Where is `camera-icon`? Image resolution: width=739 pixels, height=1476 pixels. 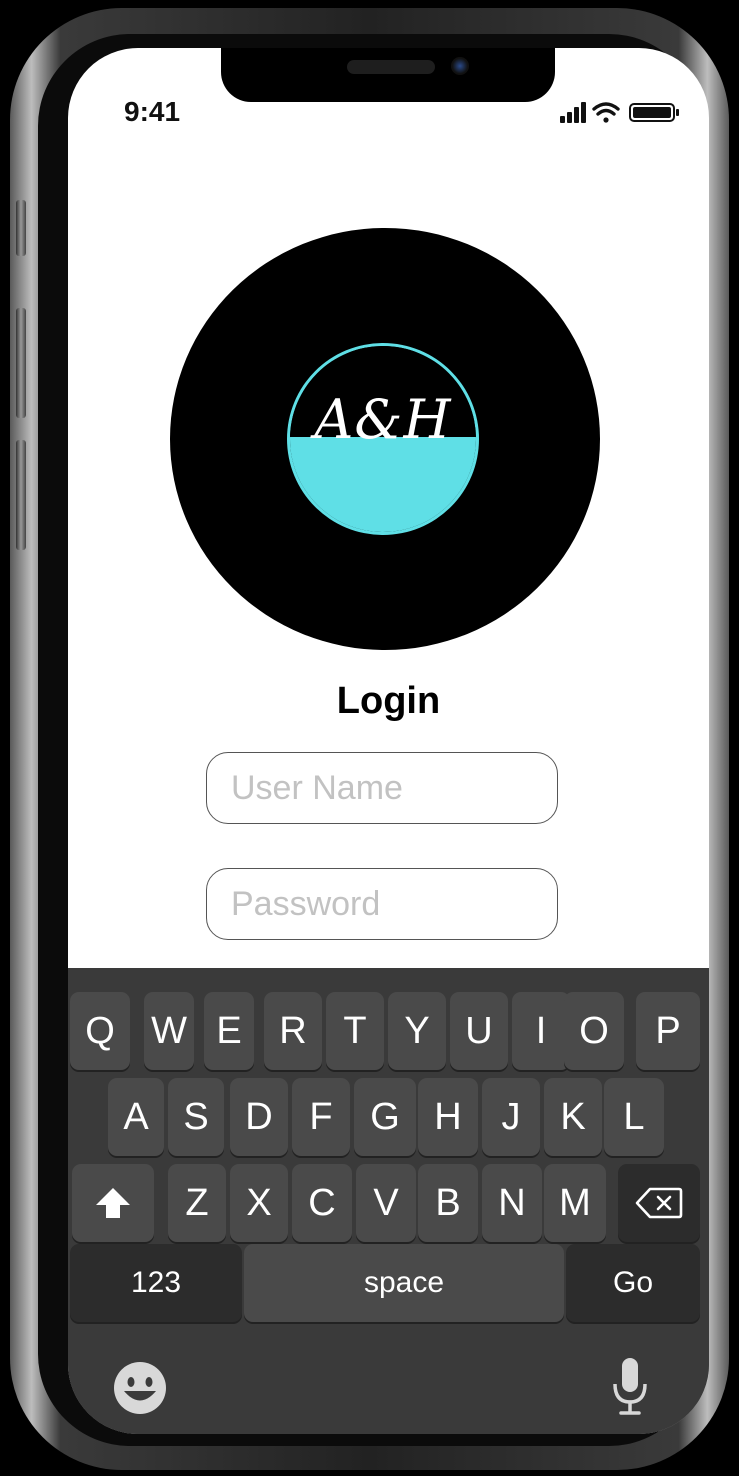
camera-icon is located at coordinates (460, 66).